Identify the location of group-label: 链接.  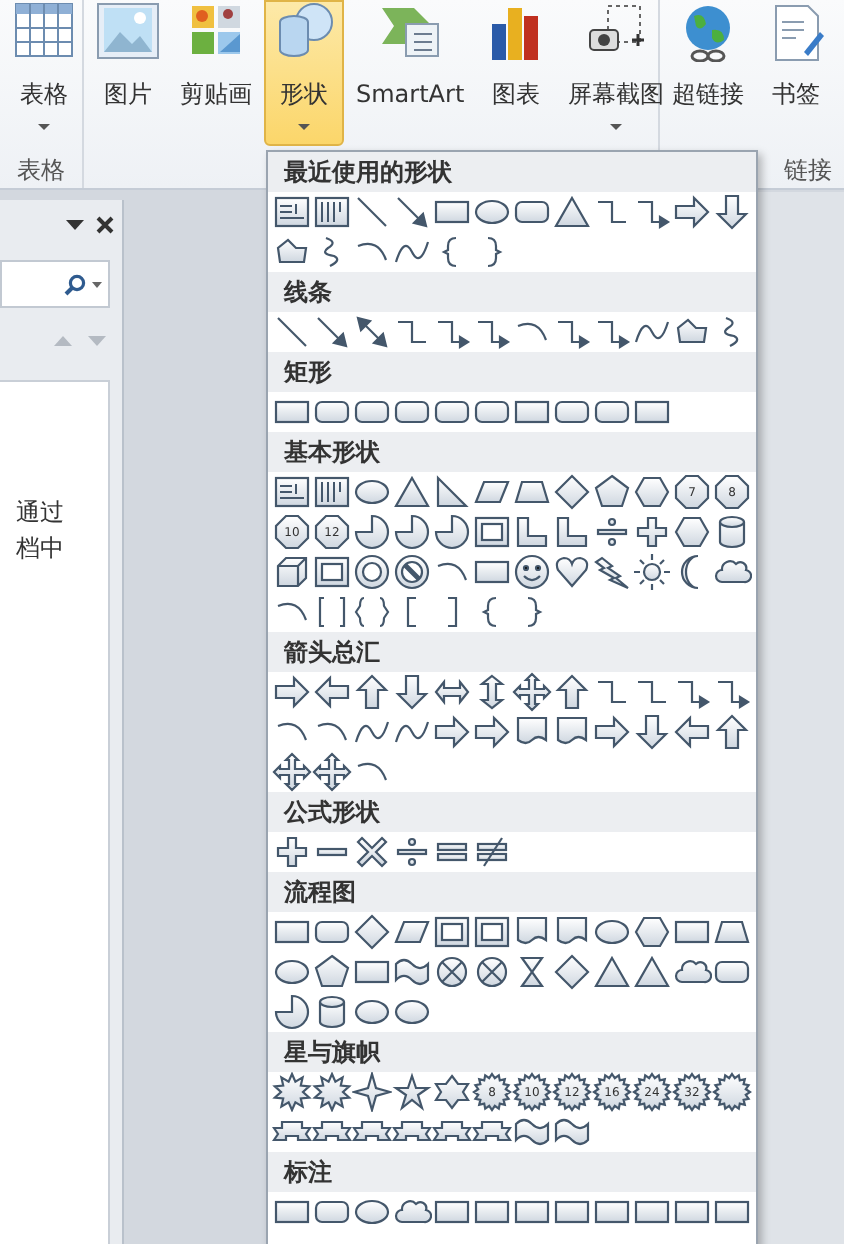
(808, 171).